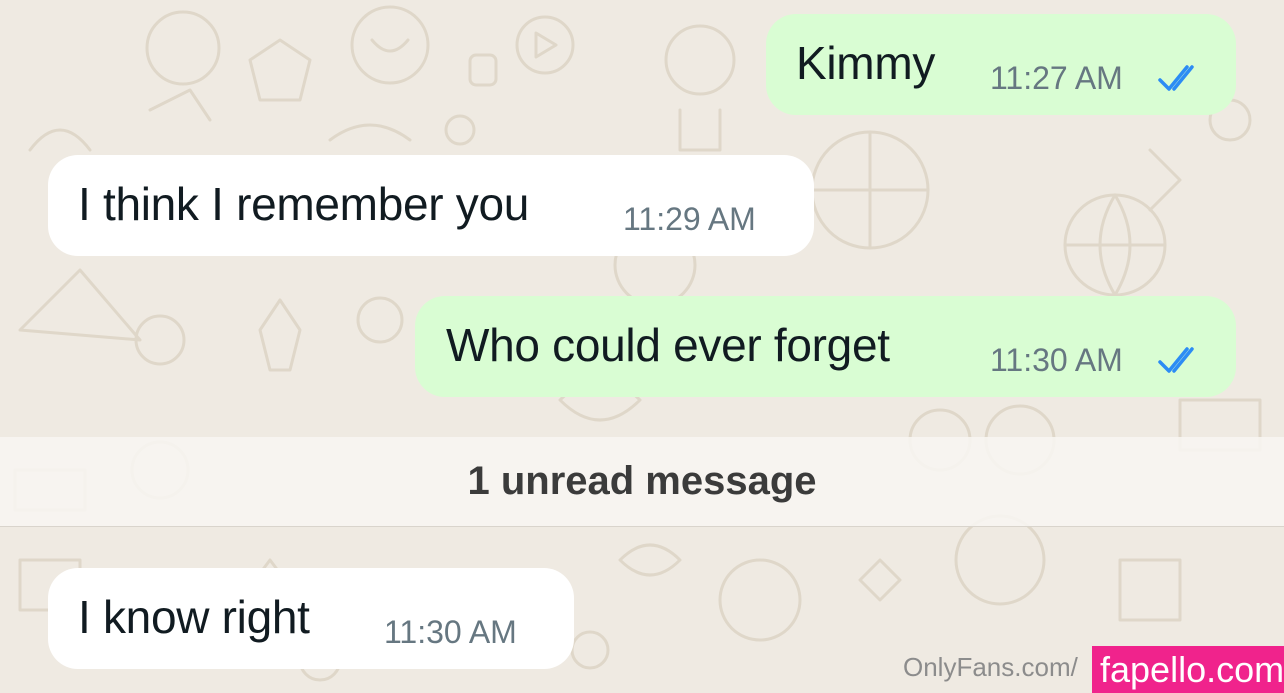 Image resolution: width=1284 pixels, height=693 pixels. I want to click on message-text: Who could ever forget, so click(668, 345).